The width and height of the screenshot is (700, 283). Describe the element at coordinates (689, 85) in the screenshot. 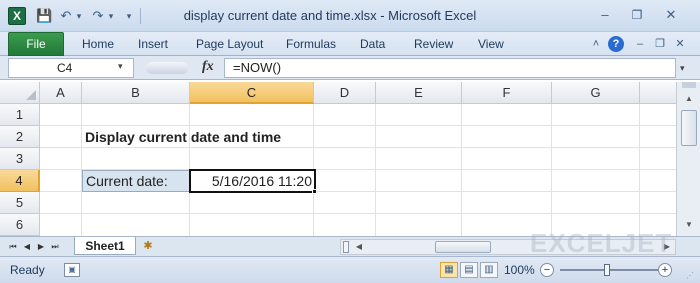

I see `vertical-split-box` at that location.